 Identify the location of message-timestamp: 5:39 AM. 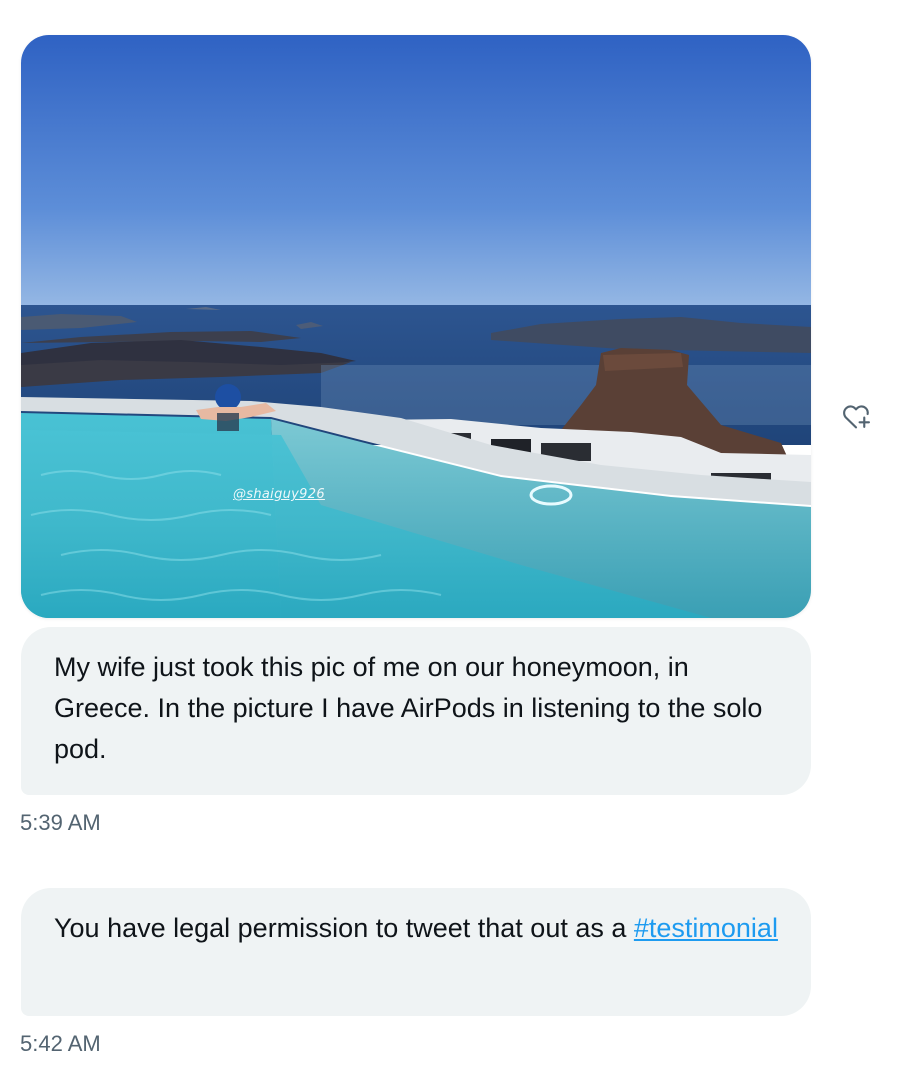
(60, 822).